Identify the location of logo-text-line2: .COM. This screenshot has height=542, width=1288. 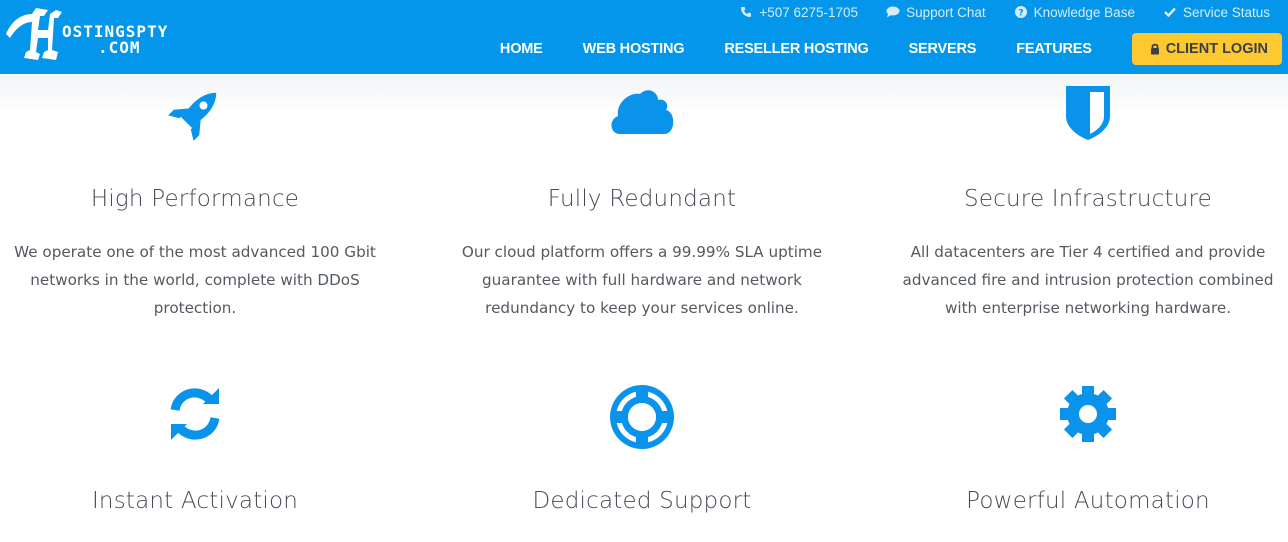
(119, 47).